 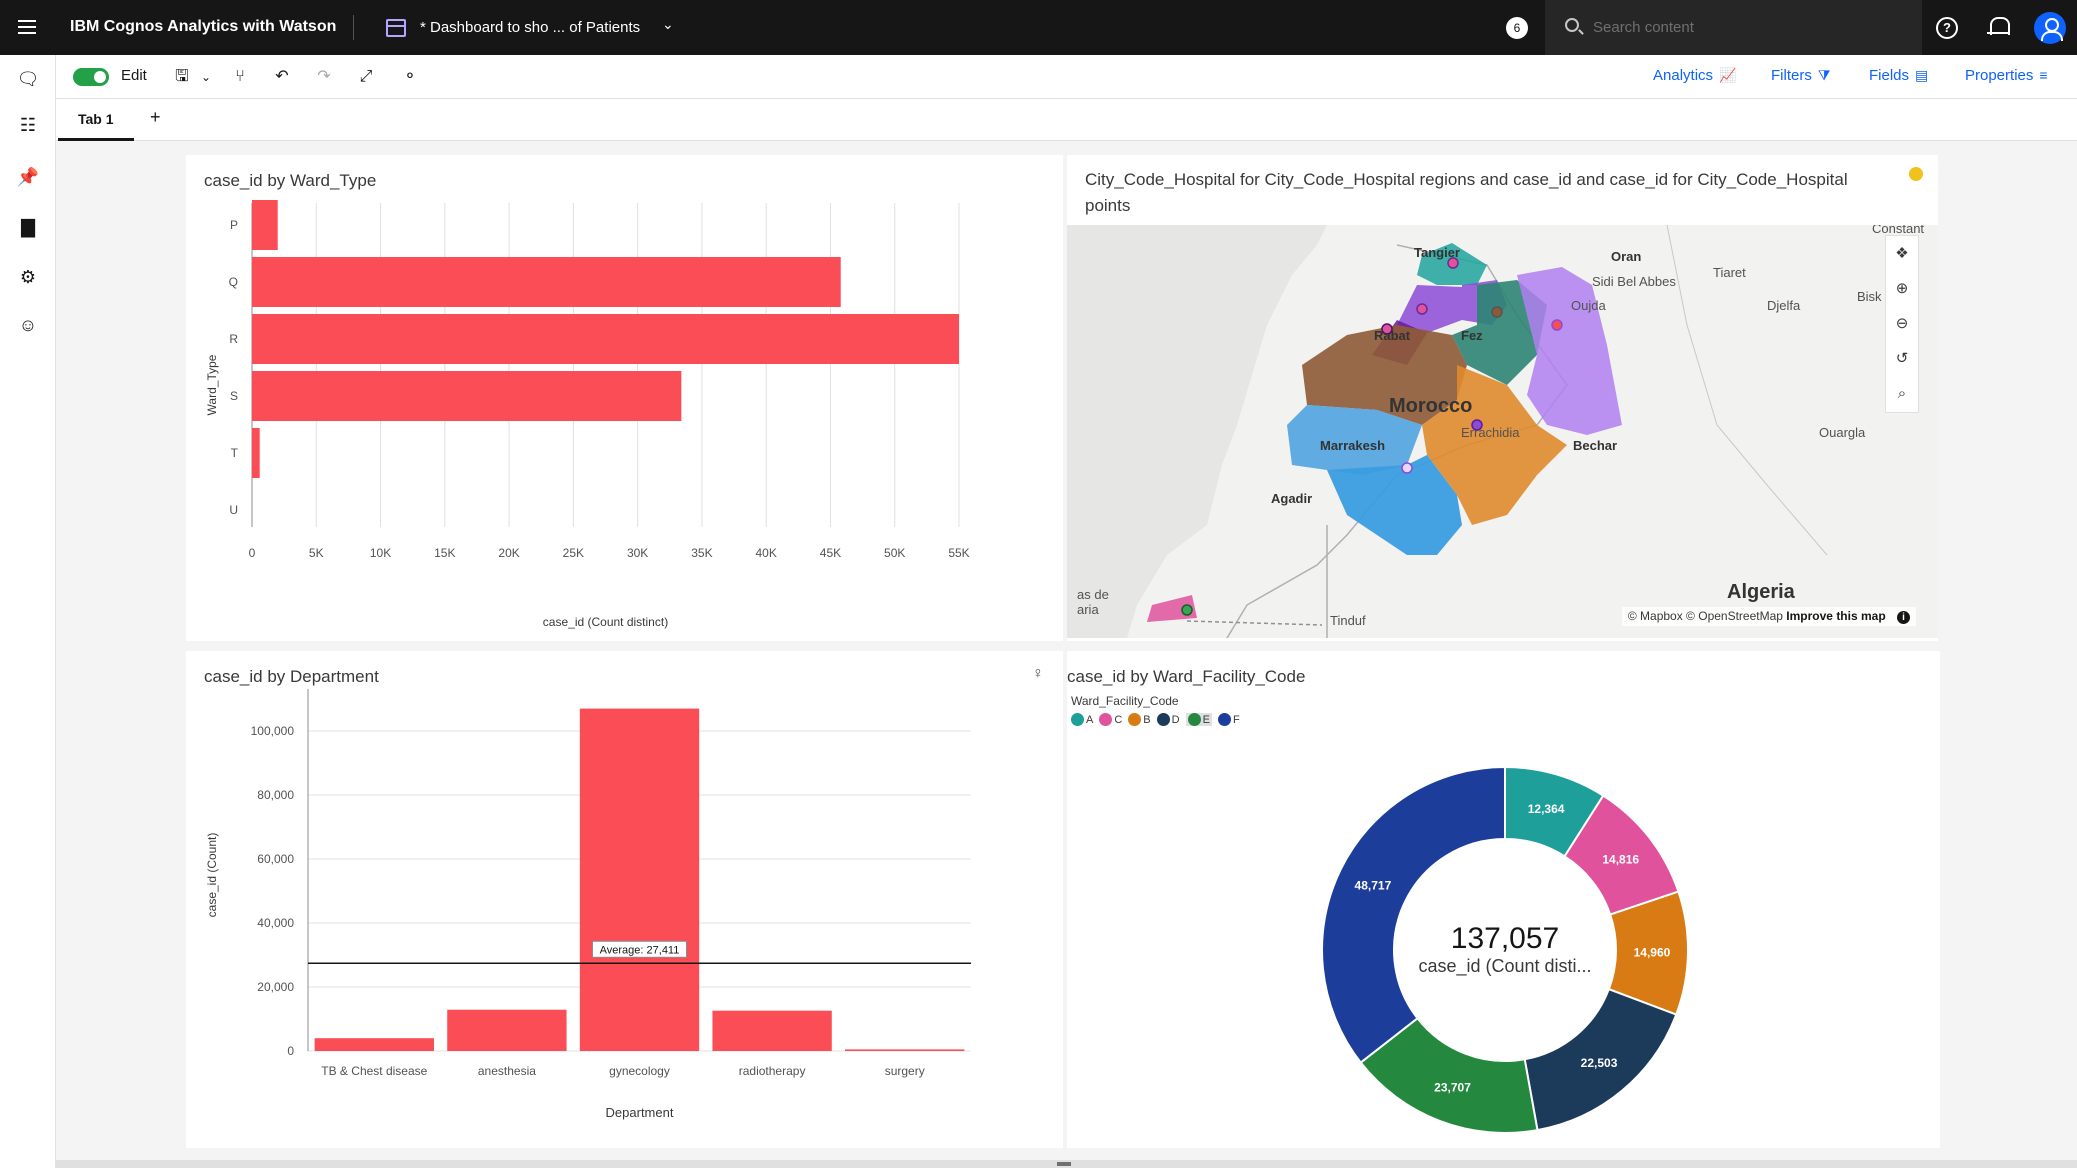 I want to click on x-tick-label: 10K, so click(x=380, y=553).